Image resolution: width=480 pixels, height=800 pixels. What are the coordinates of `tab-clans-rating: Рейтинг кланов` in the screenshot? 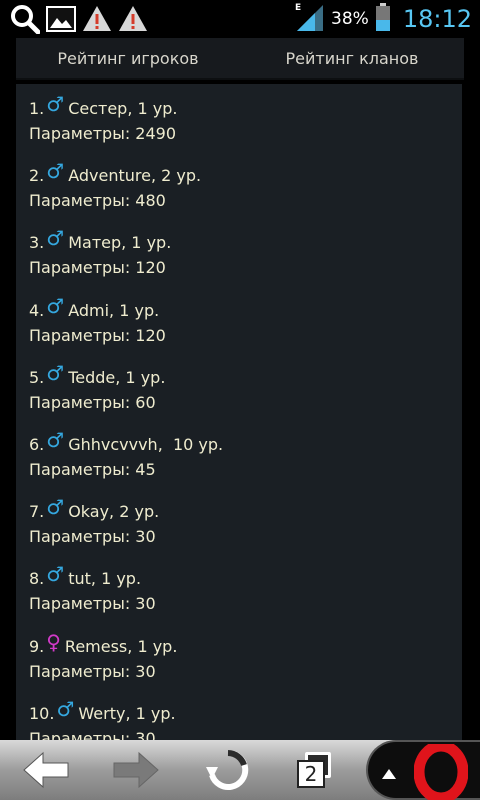 It's located at (352, 58).